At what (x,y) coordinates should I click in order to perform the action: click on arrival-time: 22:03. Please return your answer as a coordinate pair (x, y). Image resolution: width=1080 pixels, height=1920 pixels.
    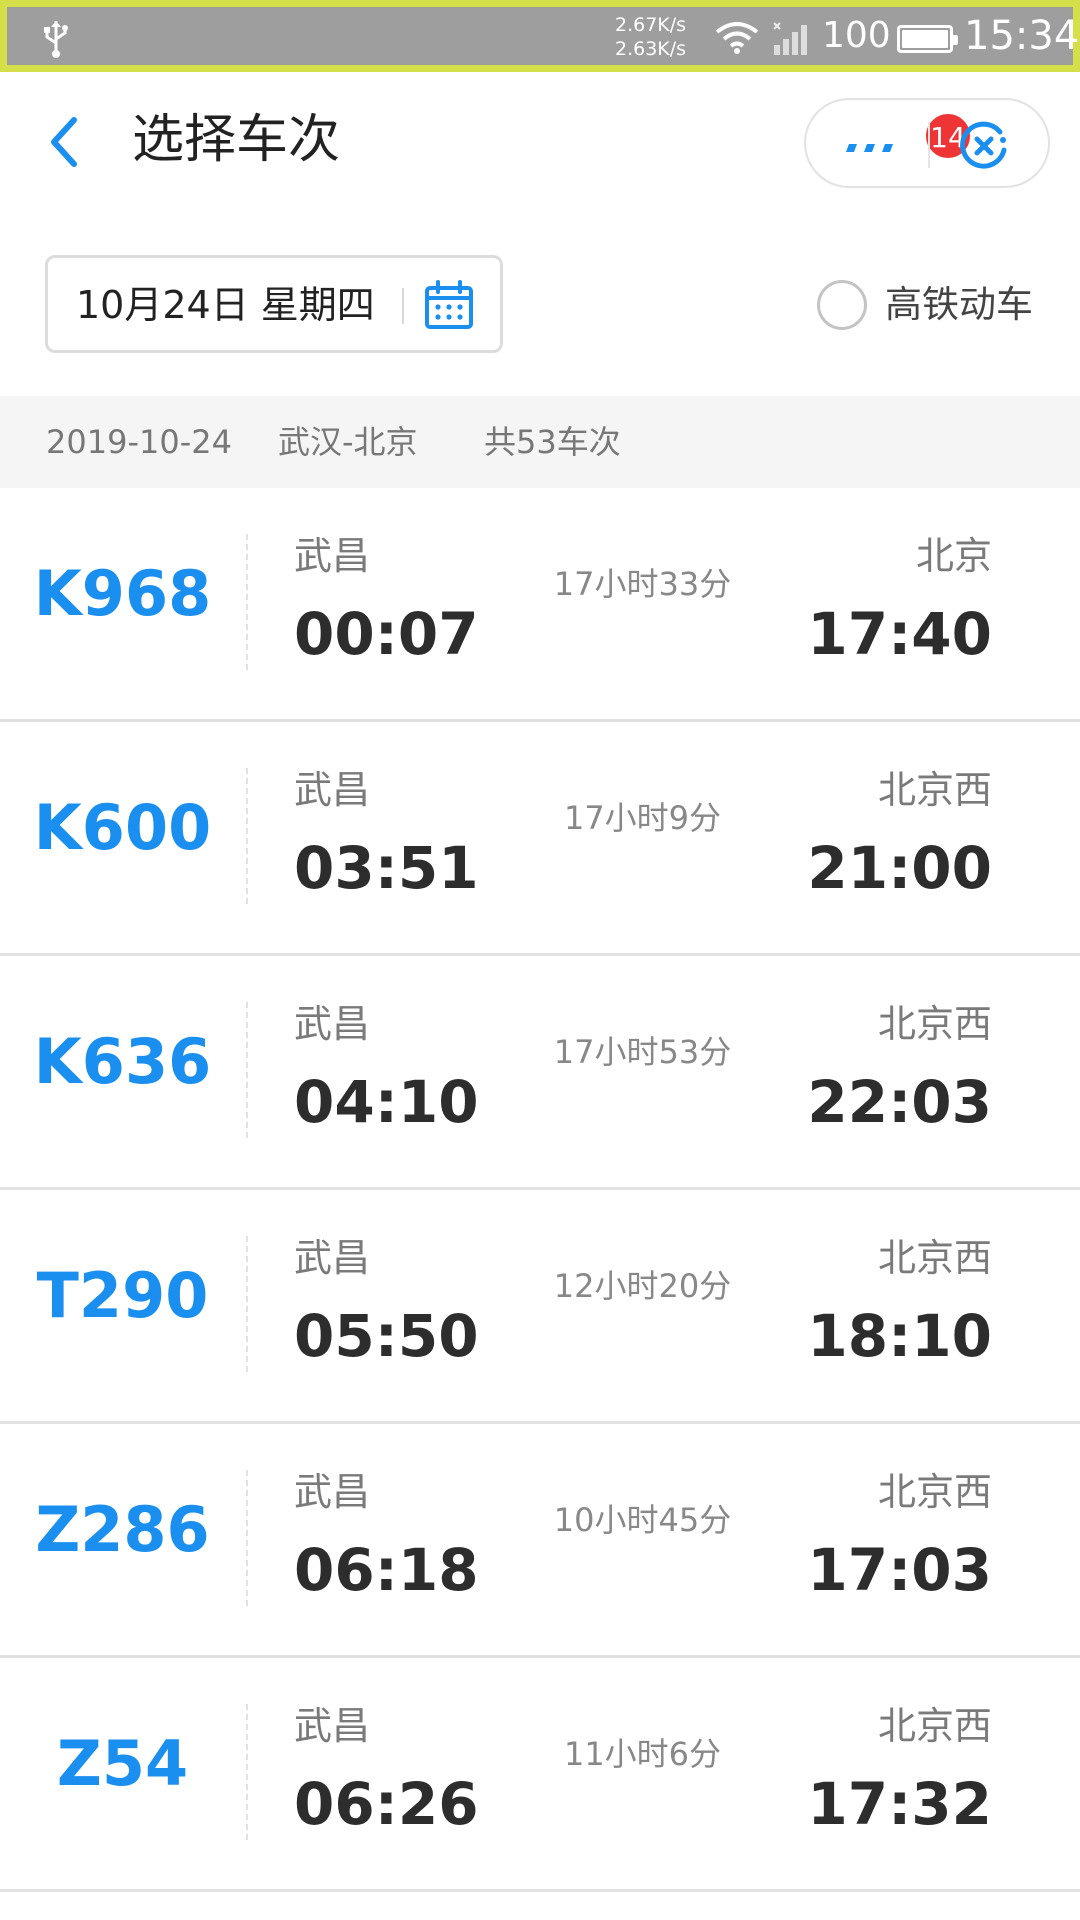
    Looking at the image, I should click on (899, 1102).